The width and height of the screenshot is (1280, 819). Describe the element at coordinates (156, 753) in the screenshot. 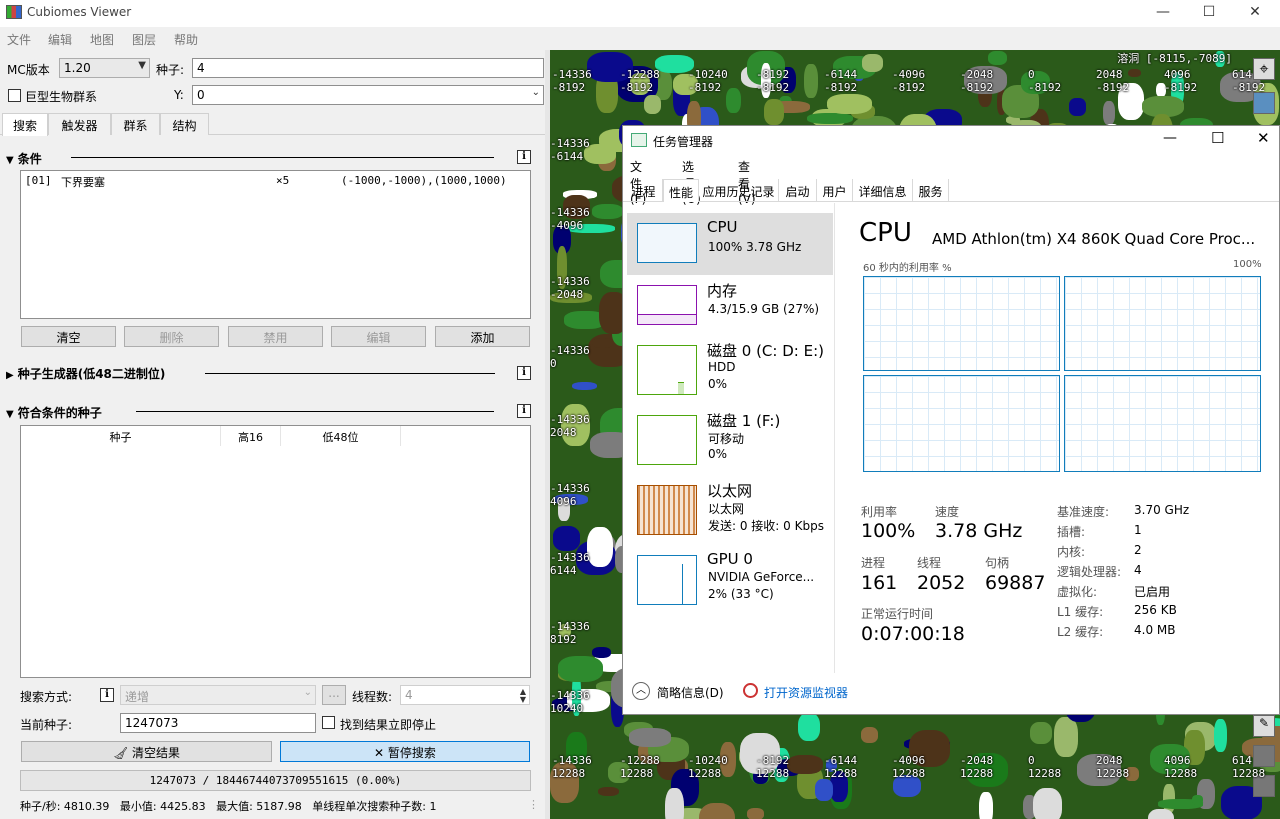

I see `clear-results-label: 清空结果` at that location.